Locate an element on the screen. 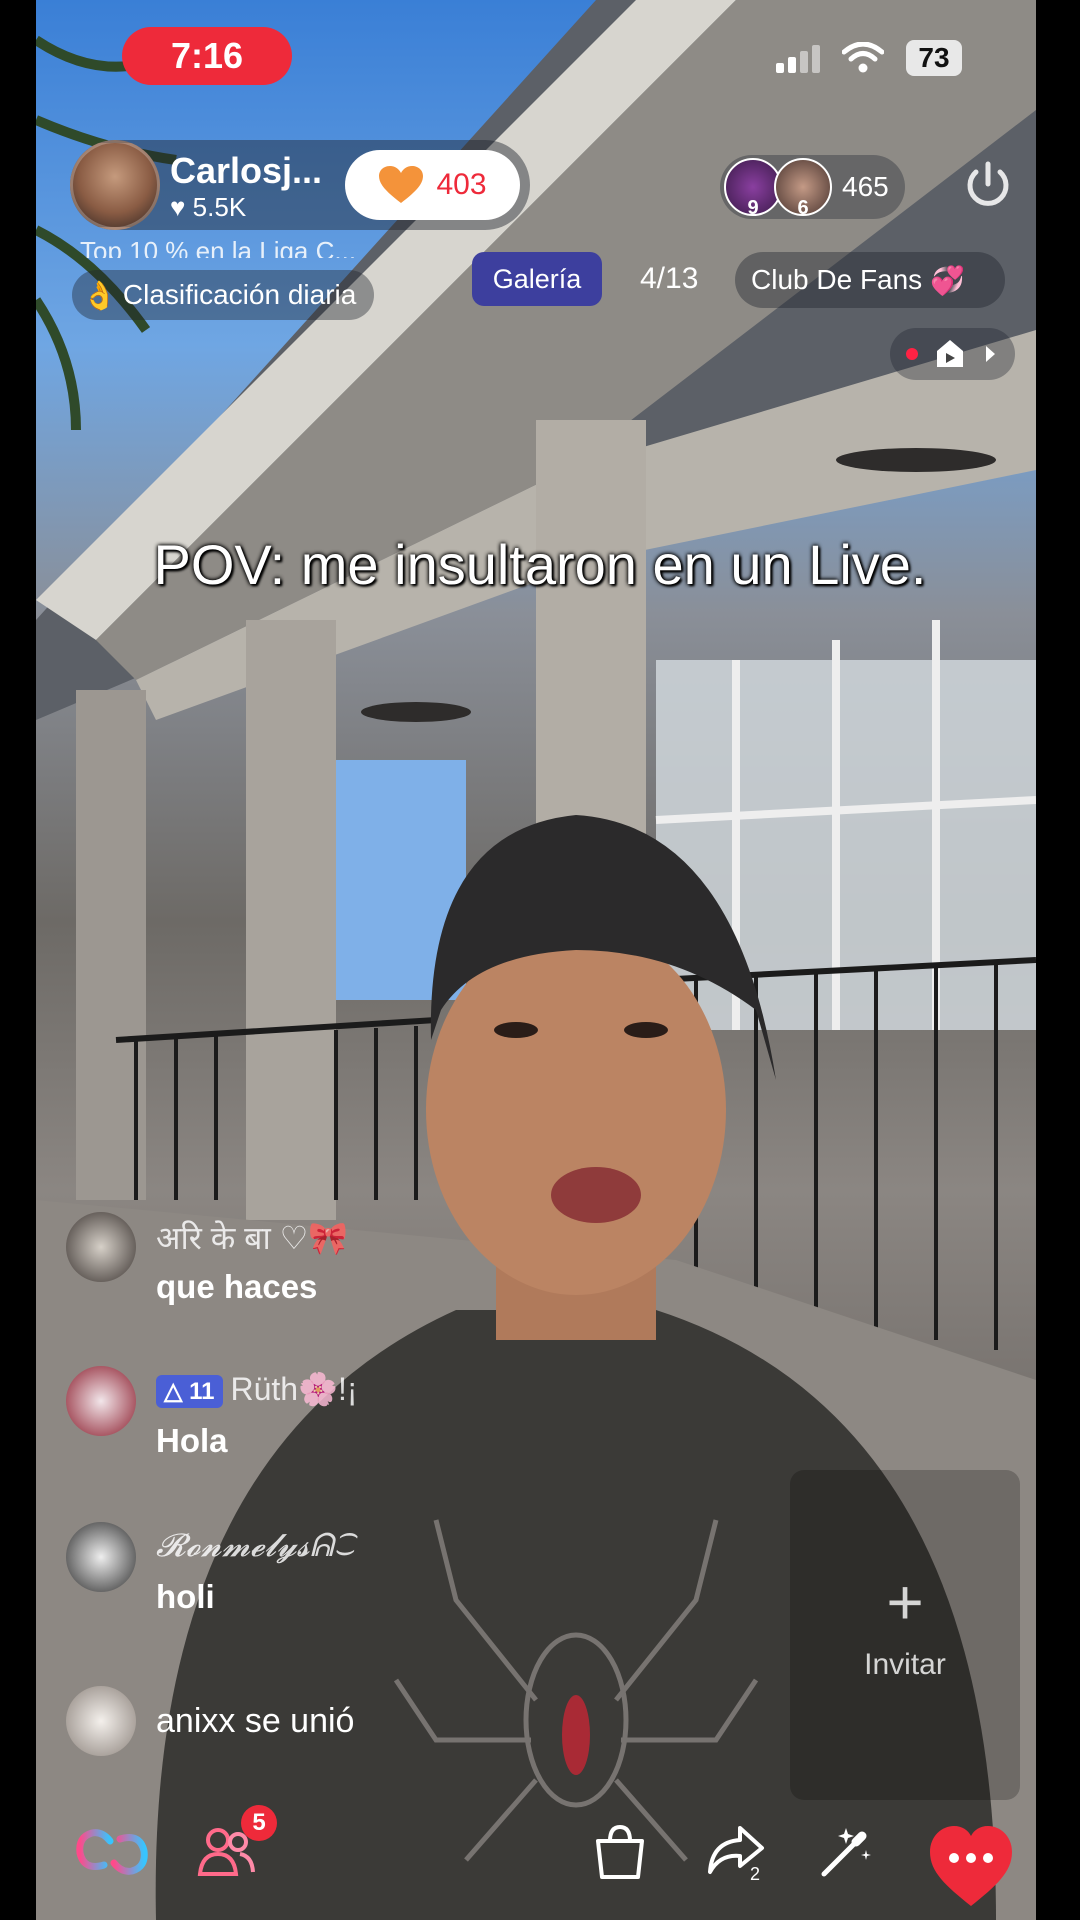 This screenshot has height=1920, width=1080. live-controls is located at coordinates (952, 354).